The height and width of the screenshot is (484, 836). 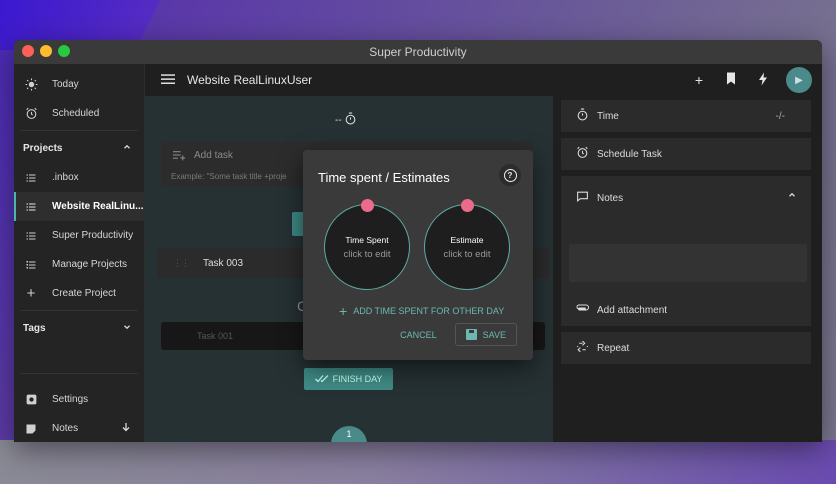 I want to click on time-spent-label: Time Spent, so click(x=367, y=239).